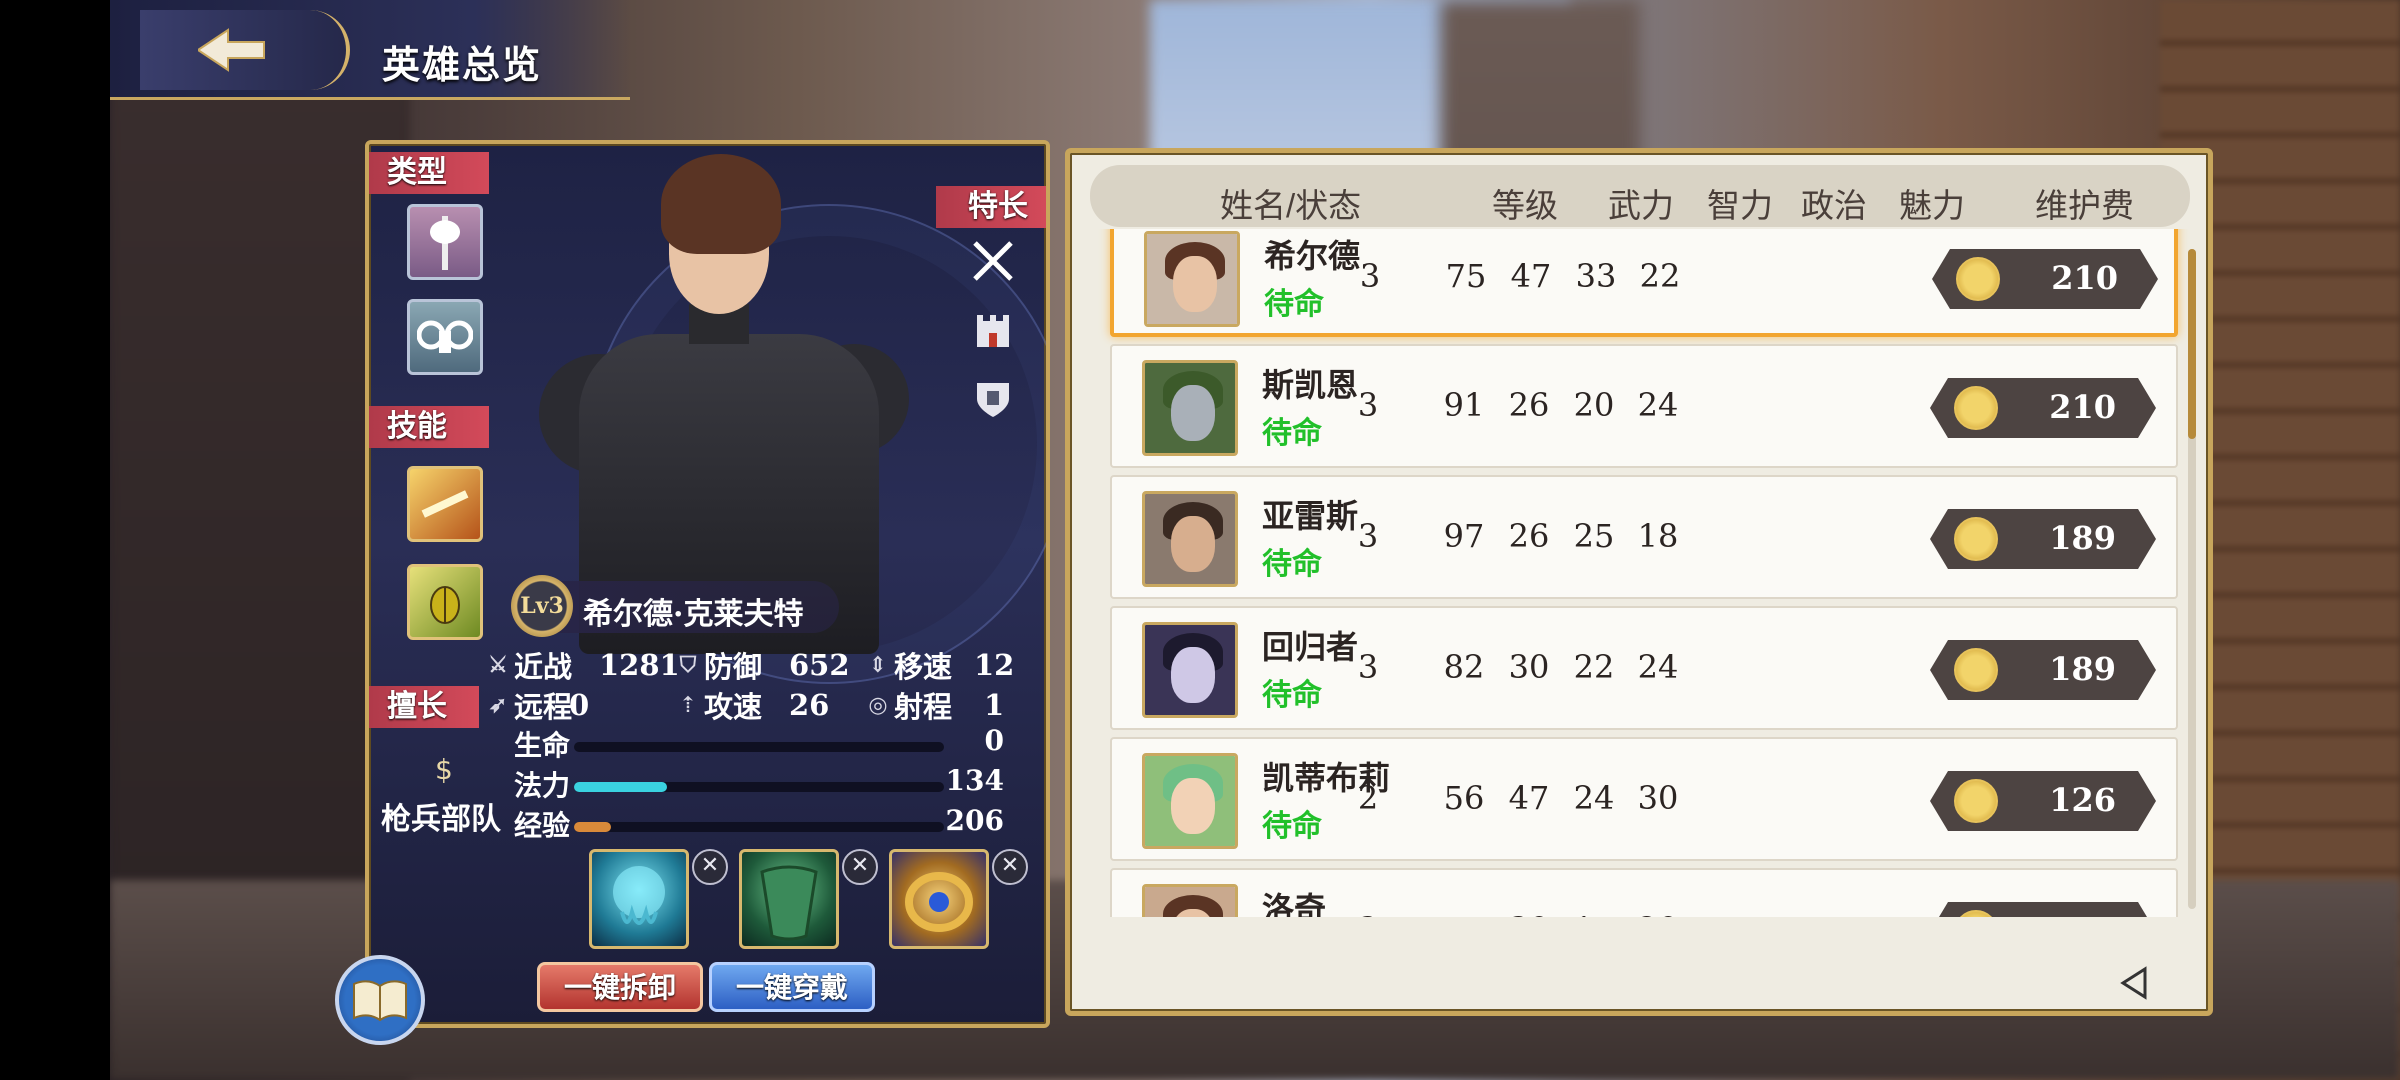 The width and height of the screenshot is (2400, 1080). Describe the element at coordinates (2192, 344) in the screenshot. I see `list-scrollbar-thumb` at that location.